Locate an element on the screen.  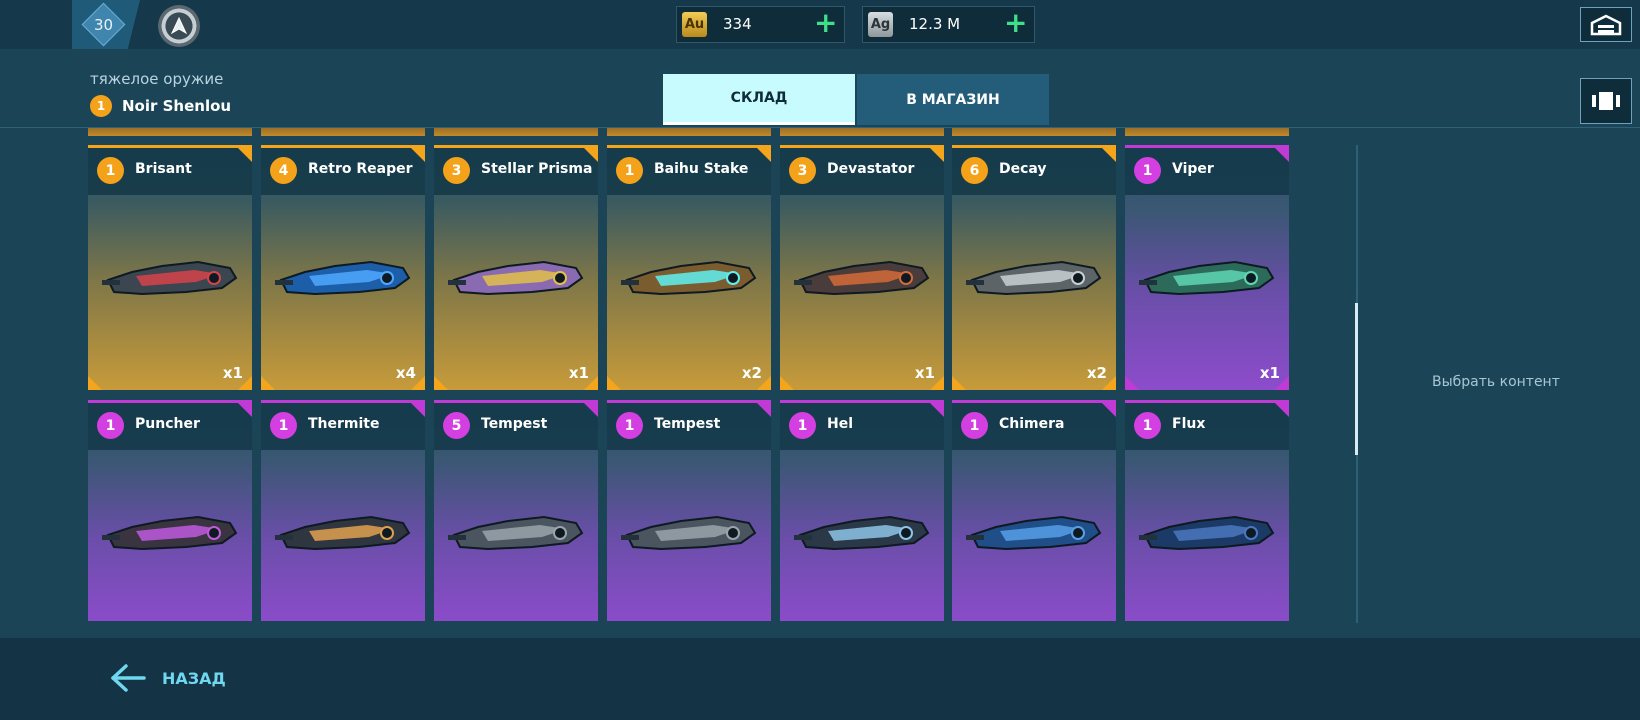
weapon-name: Puncher is located at coordinates (167, 424).